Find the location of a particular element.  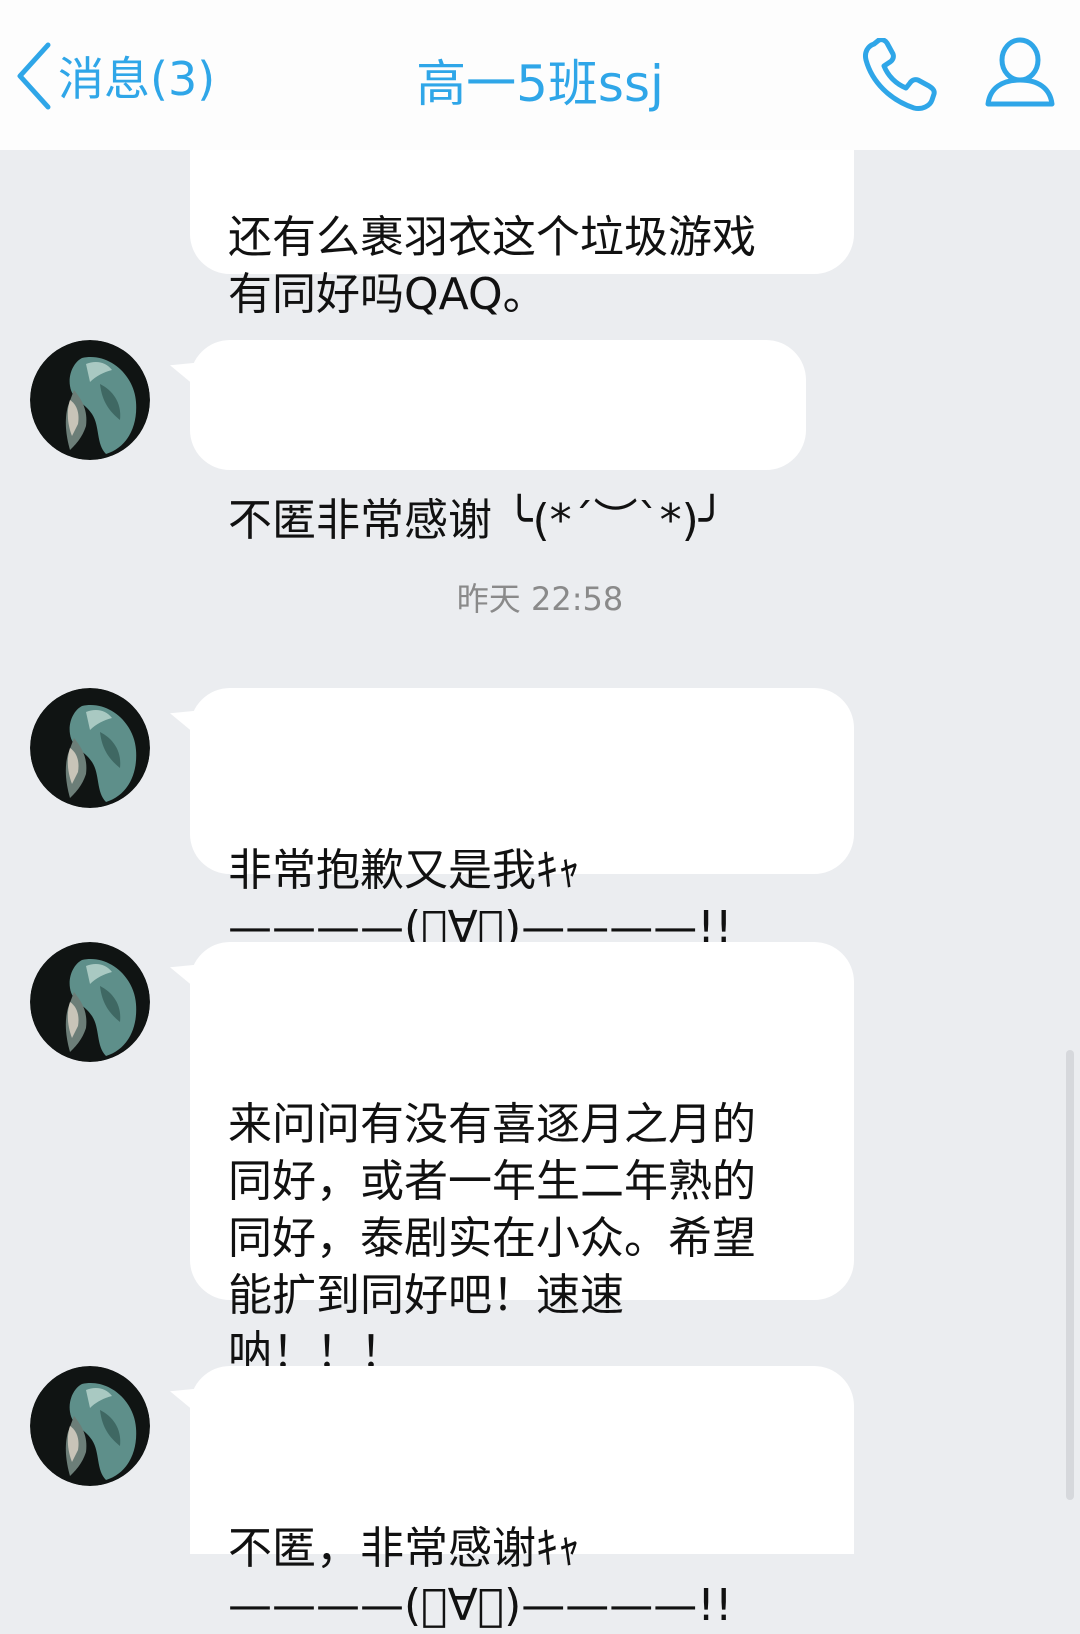

call-button is located at coordinates (900, 77).